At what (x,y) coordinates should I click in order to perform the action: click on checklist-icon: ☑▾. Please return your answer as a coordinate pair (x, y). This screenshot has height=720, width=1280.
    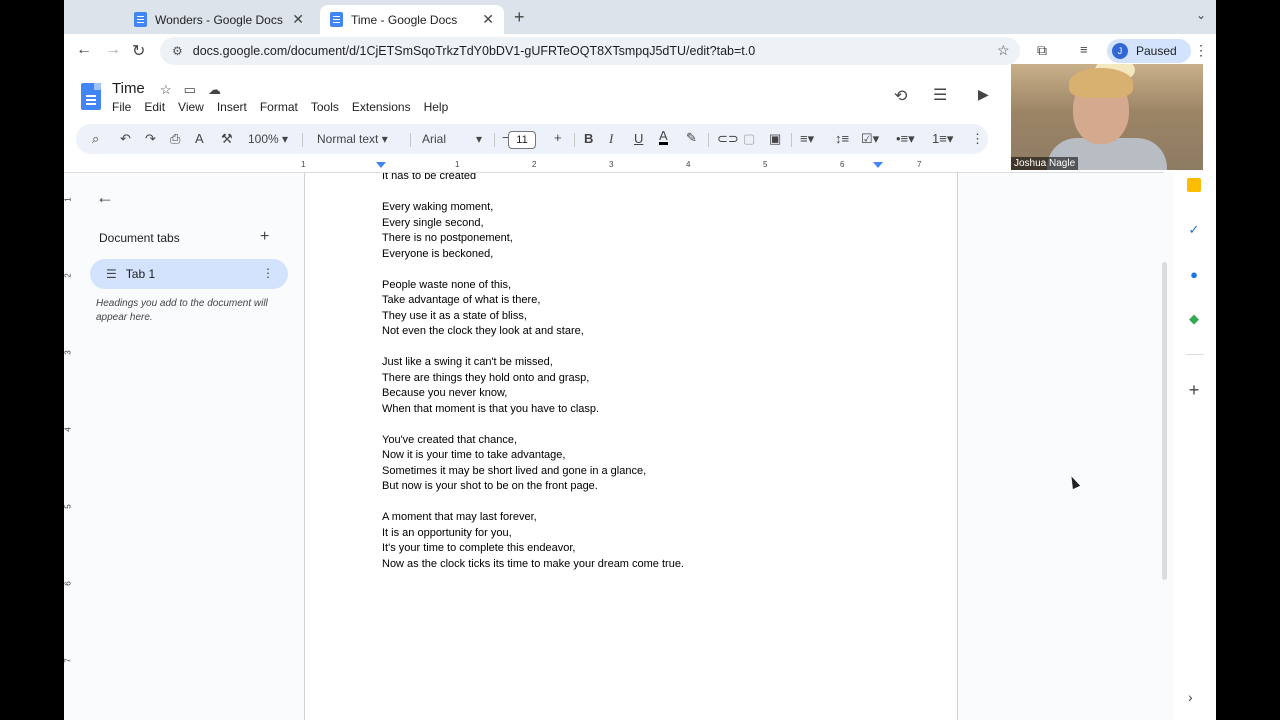
    Looking at the image, I should click on (870, 139).